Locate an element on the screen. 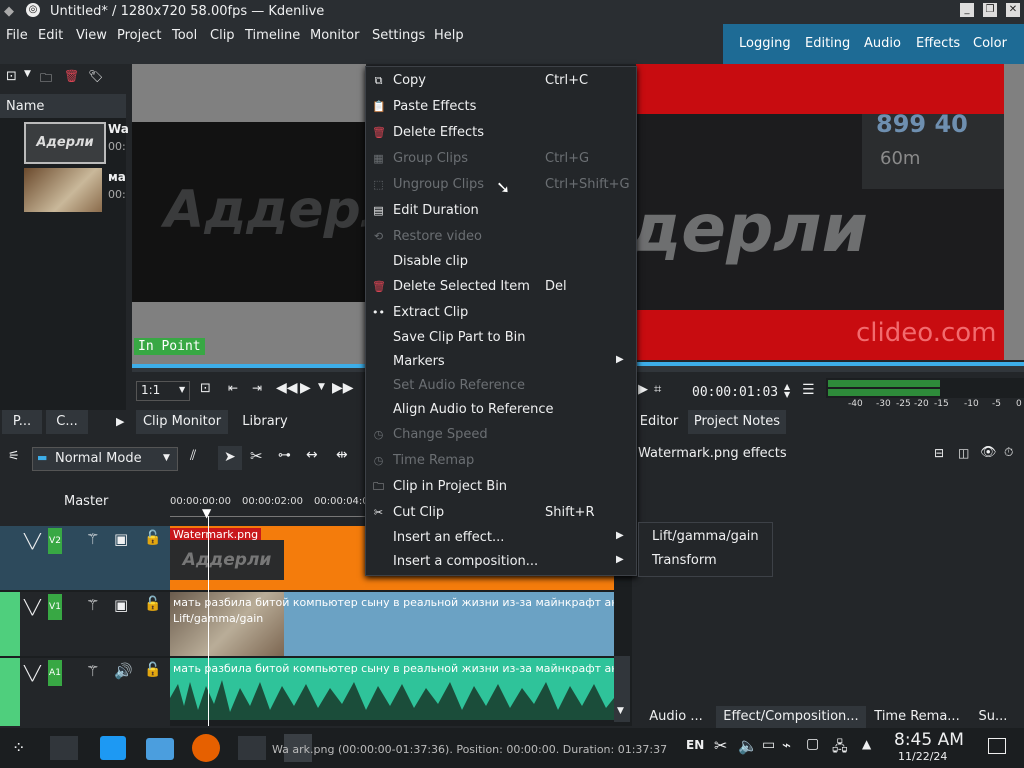  workspace-audio: Audio is located at coordinates (882, 43).